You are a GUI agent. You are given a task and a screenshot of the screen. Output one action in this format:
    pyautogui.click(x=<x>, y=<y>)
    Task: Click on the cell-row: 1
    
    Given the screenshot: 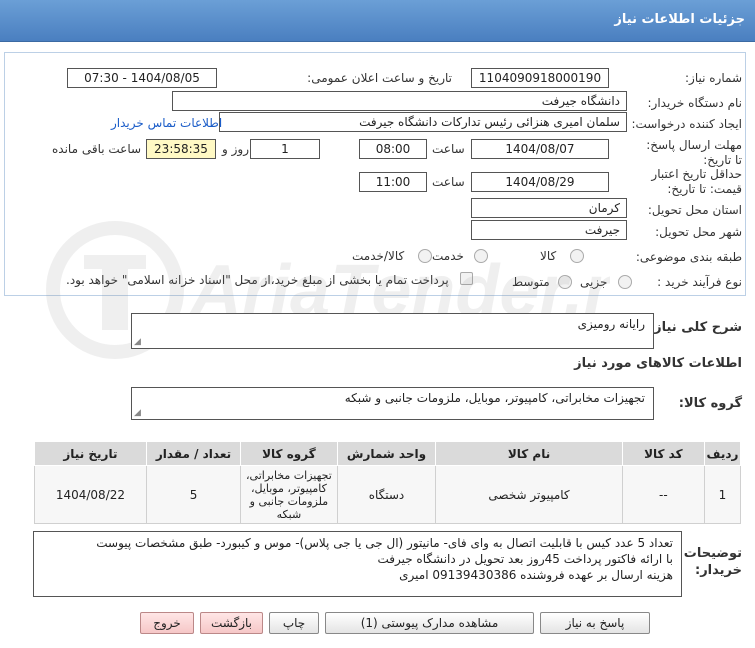 What is the action you would take?
    pyautogui.click(x=722, y=494)
    